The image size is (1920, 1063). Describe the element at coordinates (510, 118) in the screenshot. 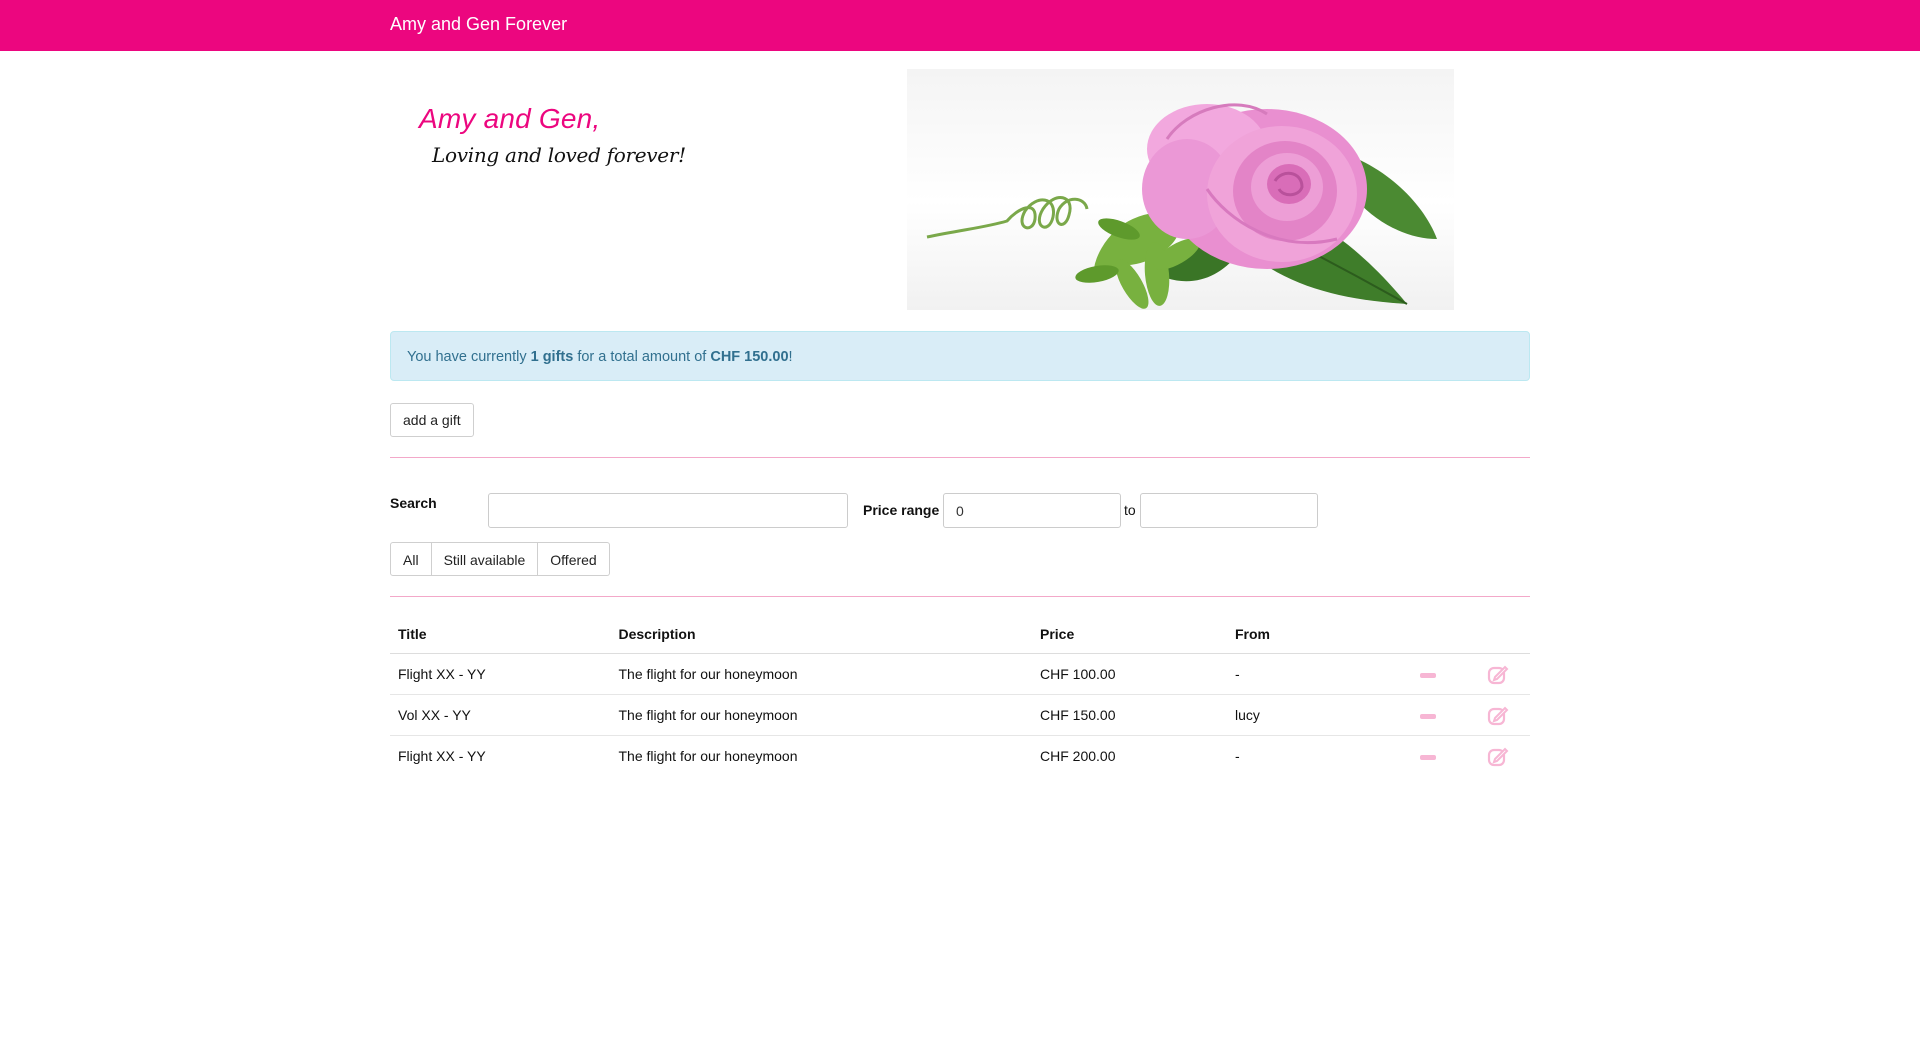

I see `hero-title: Amy and Gen,` at that location.